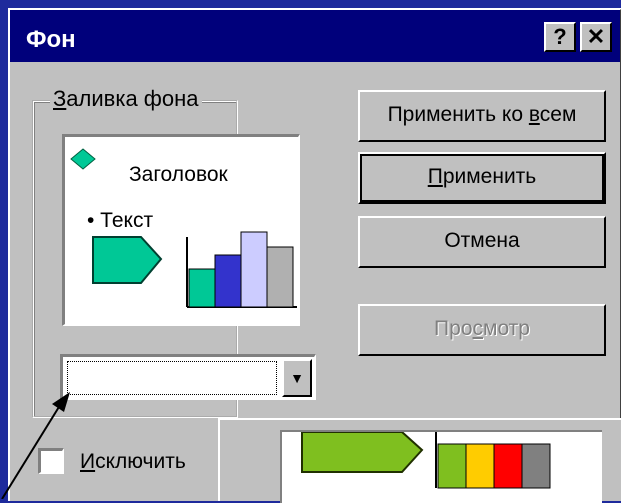  I want to click on preview-text: • Текст, so click(120, 220).